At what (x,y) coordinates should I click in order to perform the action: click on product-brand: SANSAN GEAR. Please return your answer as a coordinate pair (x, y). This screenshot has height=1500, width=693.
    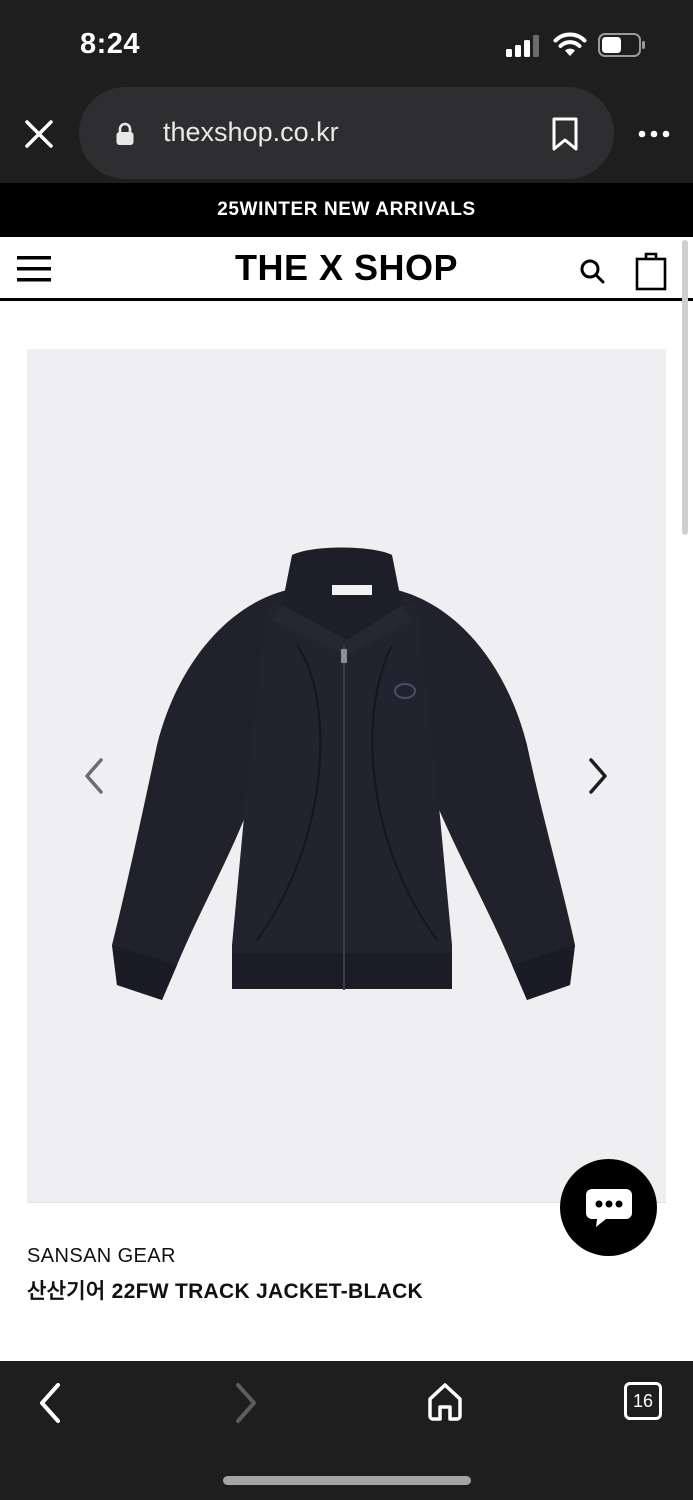
    Looking at the image, I should click on (101, 1256).